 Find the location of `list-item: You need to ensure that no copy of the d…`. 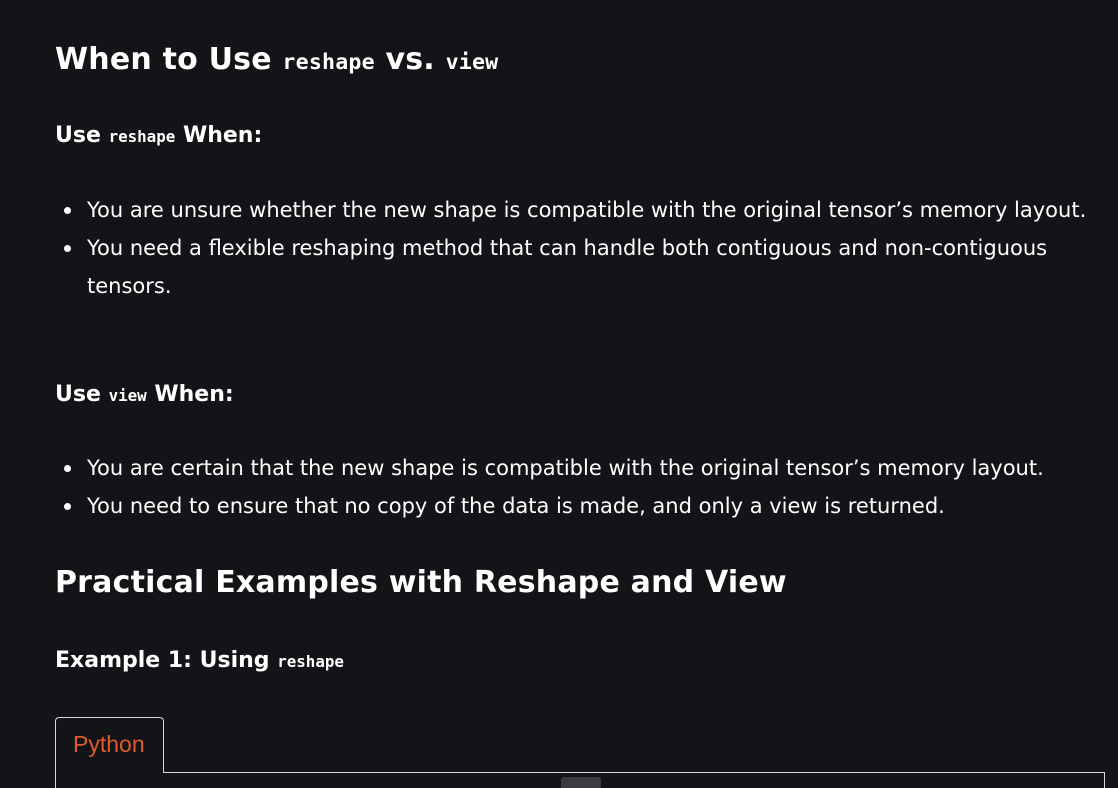

list-item: You need to ensure that no copy of the d… is located at coordinates (580, 506).